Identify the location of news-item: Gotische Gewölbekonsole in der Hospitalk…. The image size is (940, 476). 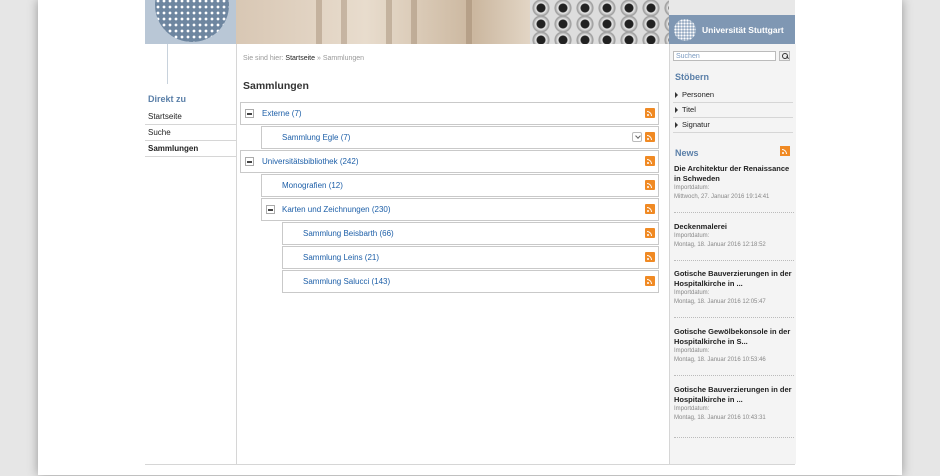
(734, 351).